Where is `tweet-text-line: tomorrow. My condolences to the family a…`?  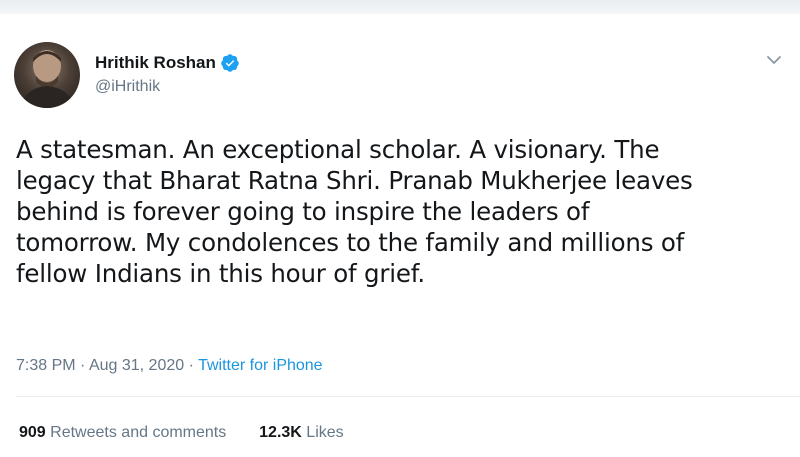
tweet-text-line: tomorrow. My condolences to the family a… is located at coordinates (350, 242).